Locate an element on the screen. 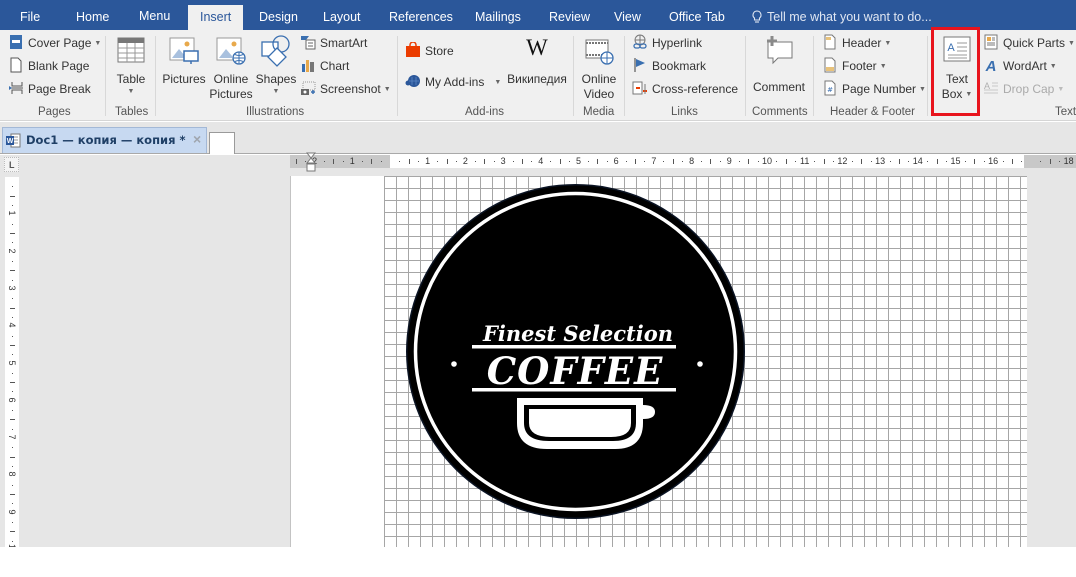 This screenshot has height=577, width=1076. hyperlink-button: Hyperlink is located at coordinates (667, 43).